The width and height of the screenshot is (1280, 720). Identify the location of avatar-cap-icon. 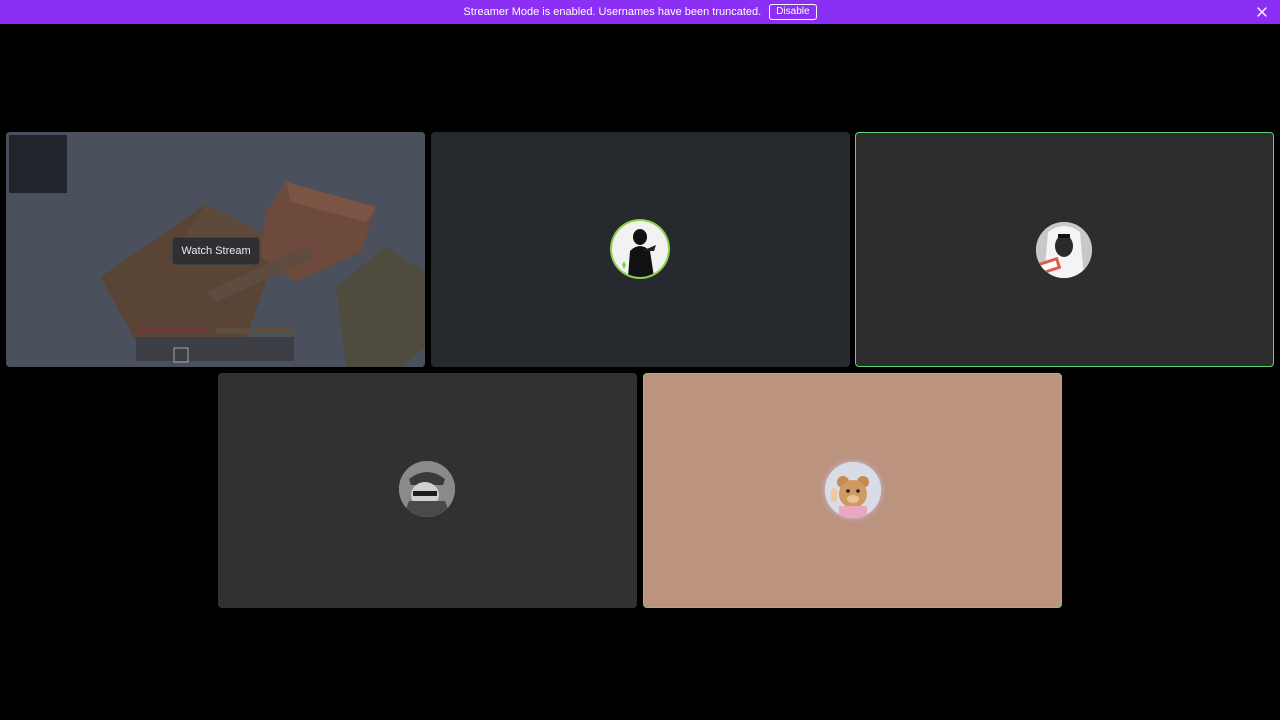
(427, 489).